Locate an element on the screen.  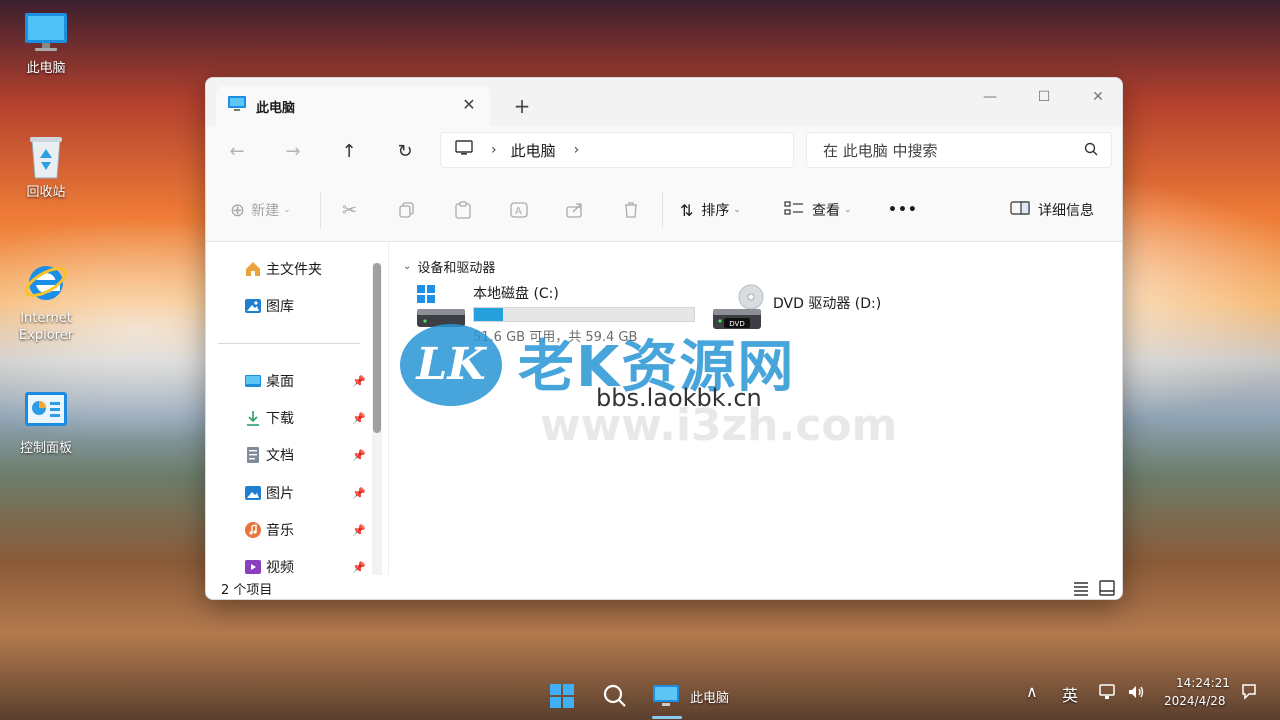
control-panel-icon is located at coordinates (46, 412).